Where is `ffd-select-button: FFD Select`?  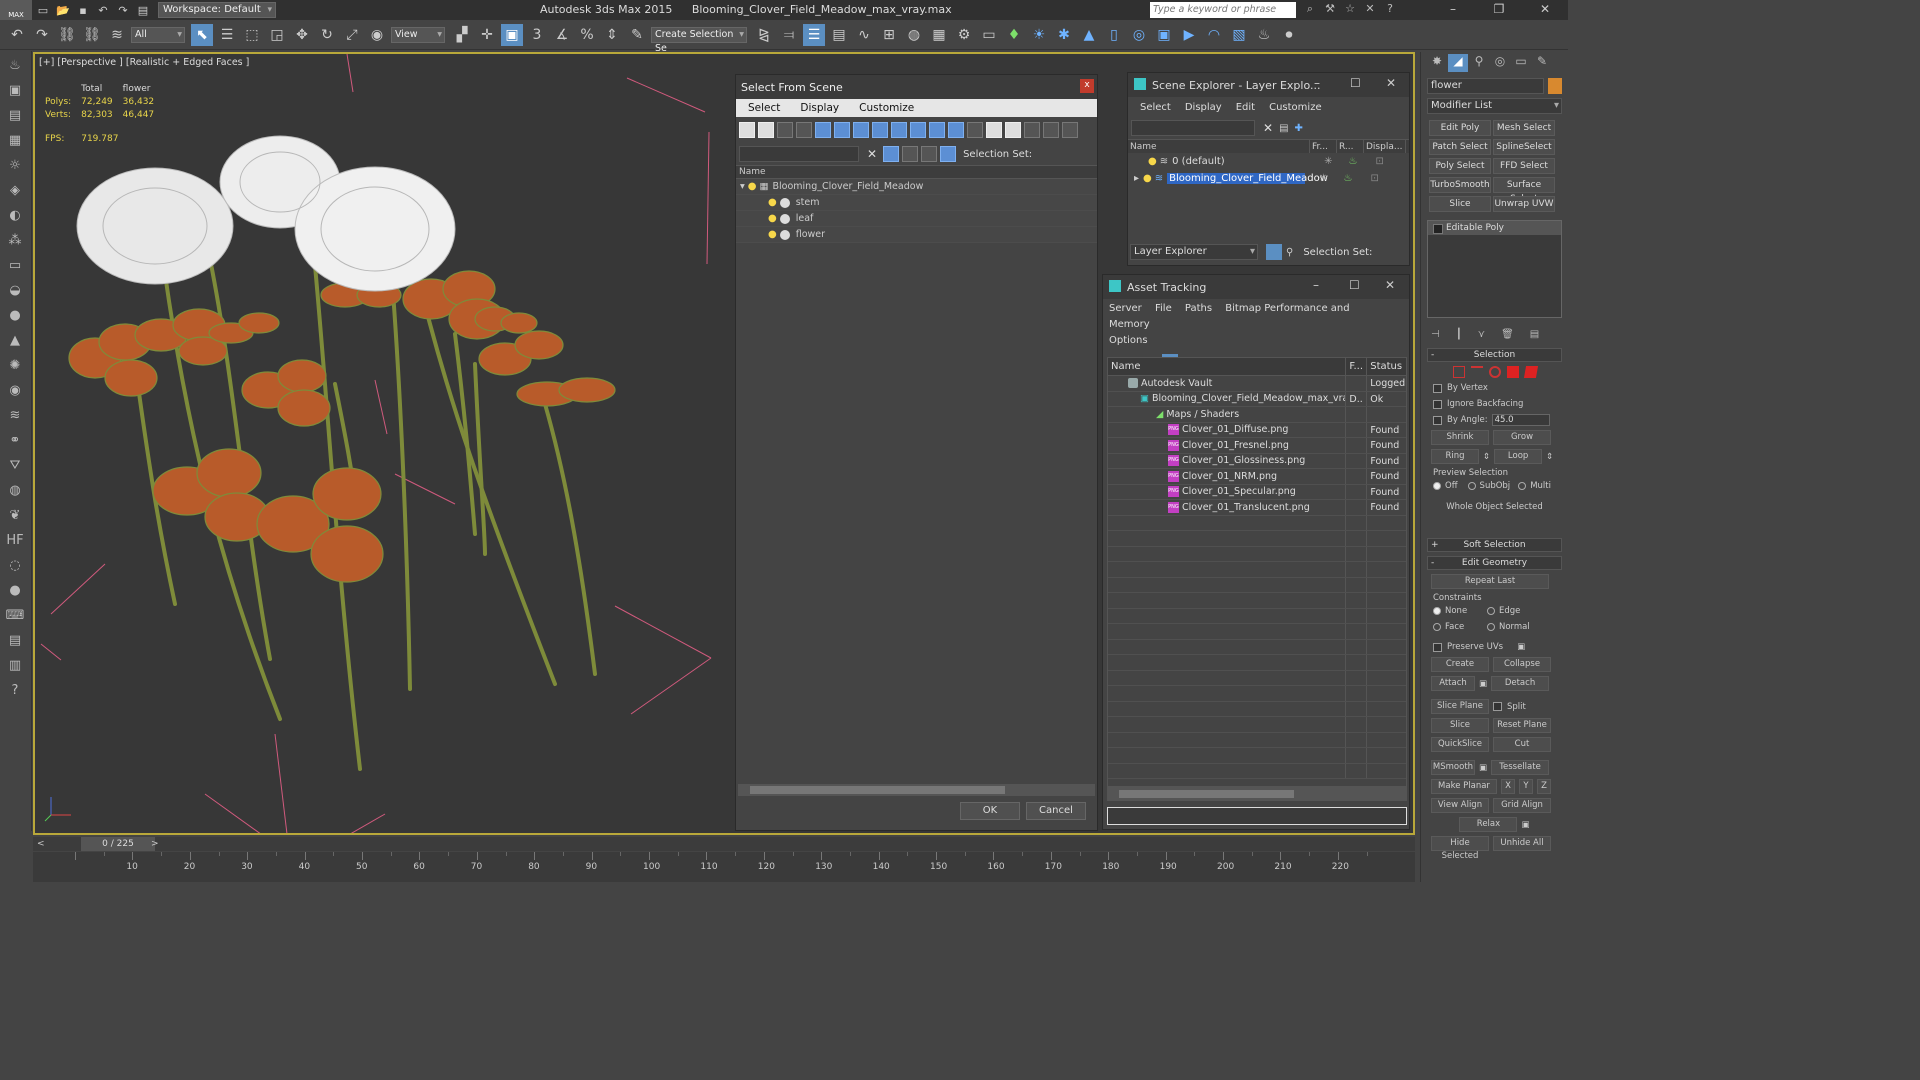
ffd-select-button: FFD Select is located at coordinates (1524, 166).